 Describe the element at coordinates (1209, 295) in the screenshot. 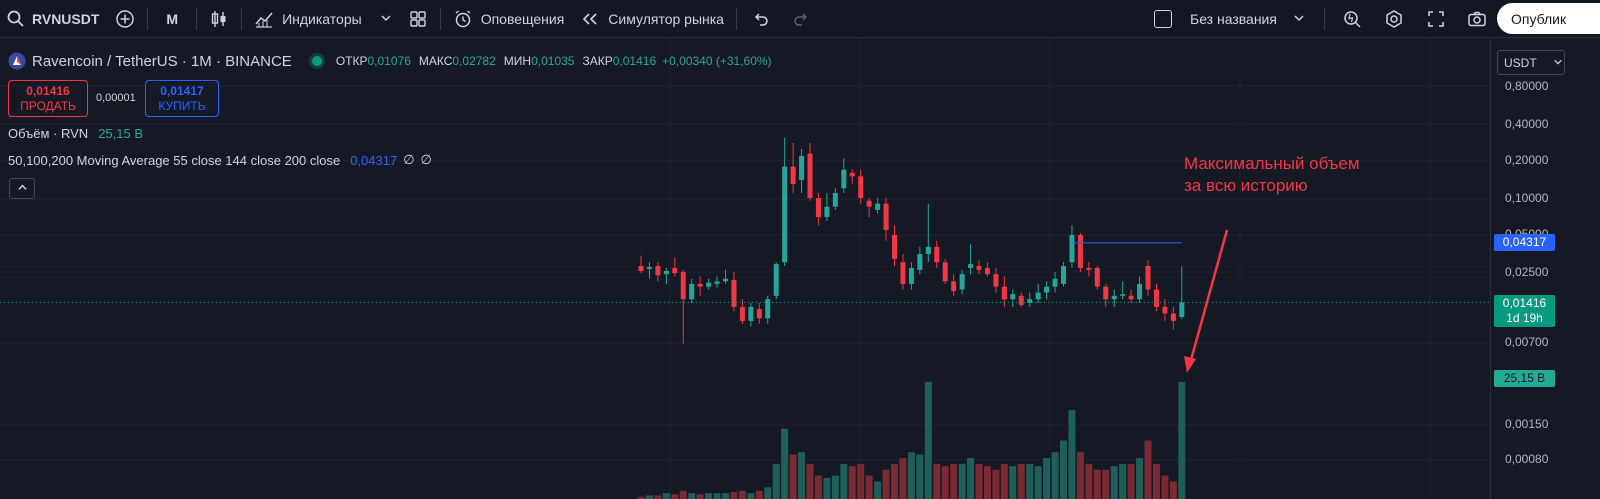

I see `annotation-arrow-line` at that location.